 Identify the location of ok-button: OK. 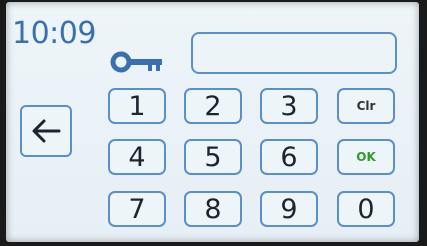
(366, 157).